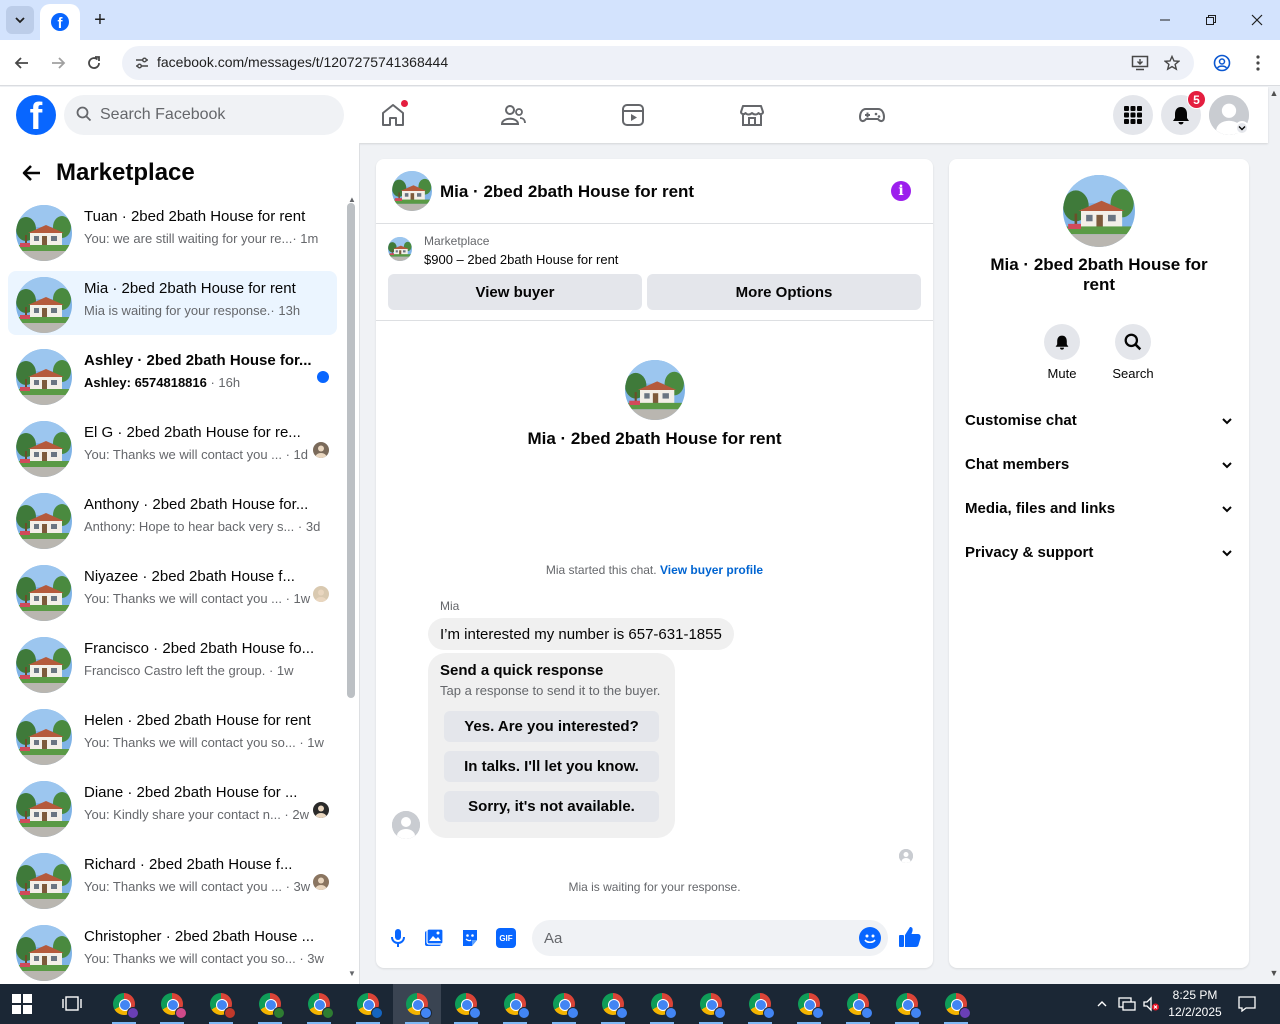 Image resolution: width=1280 pixels, height=1024 pixels. Describe the element at coordinates (58, 63) in the screenshot. I see `forward-button` at that location.